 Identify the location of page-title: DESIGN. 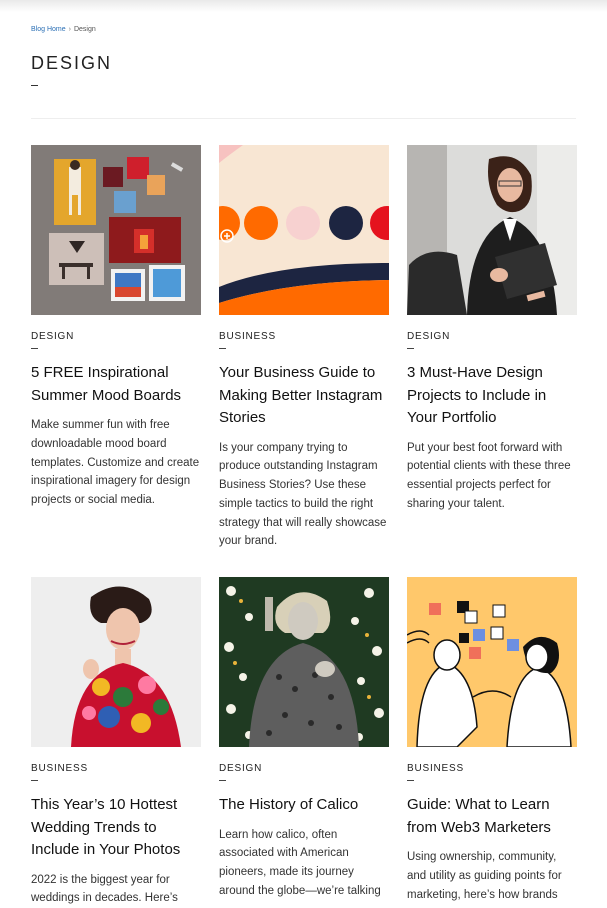
(71, 63).